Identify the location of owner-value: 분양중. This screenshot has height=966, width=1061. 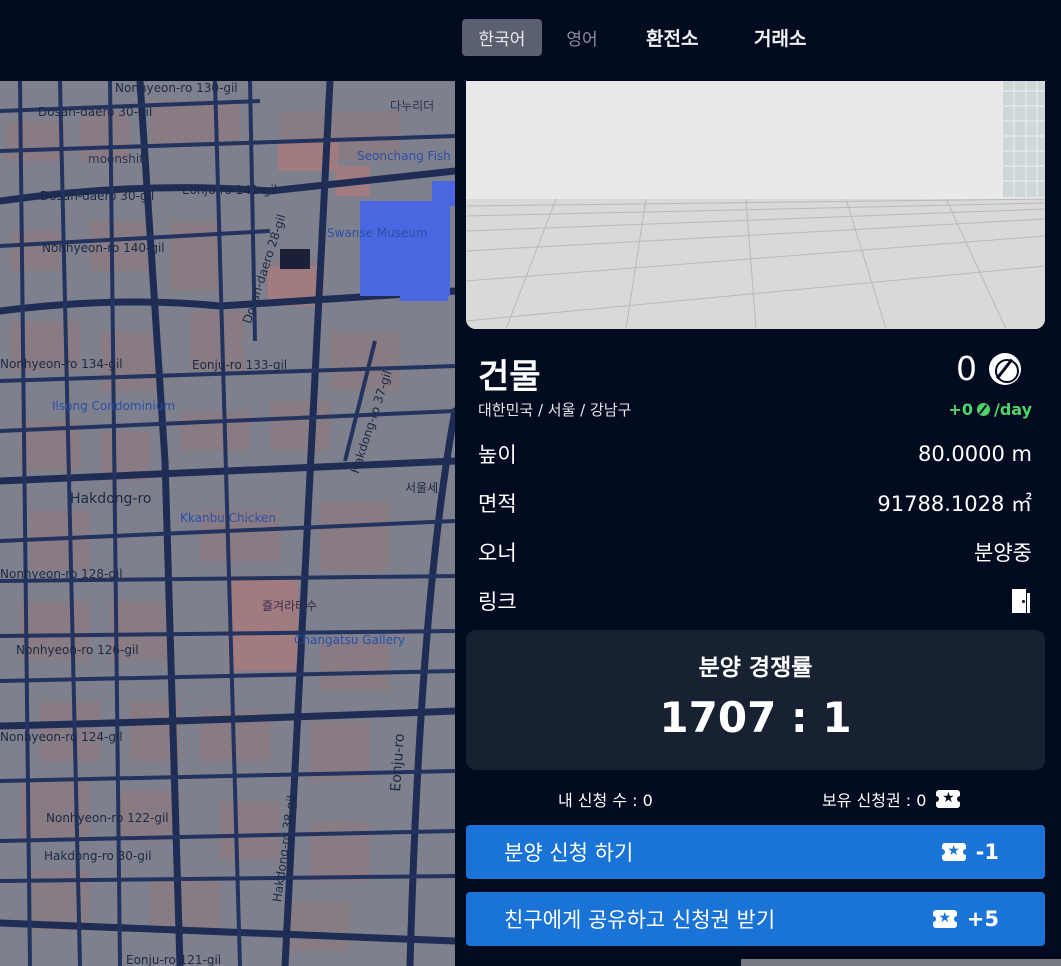
(1003, 553).